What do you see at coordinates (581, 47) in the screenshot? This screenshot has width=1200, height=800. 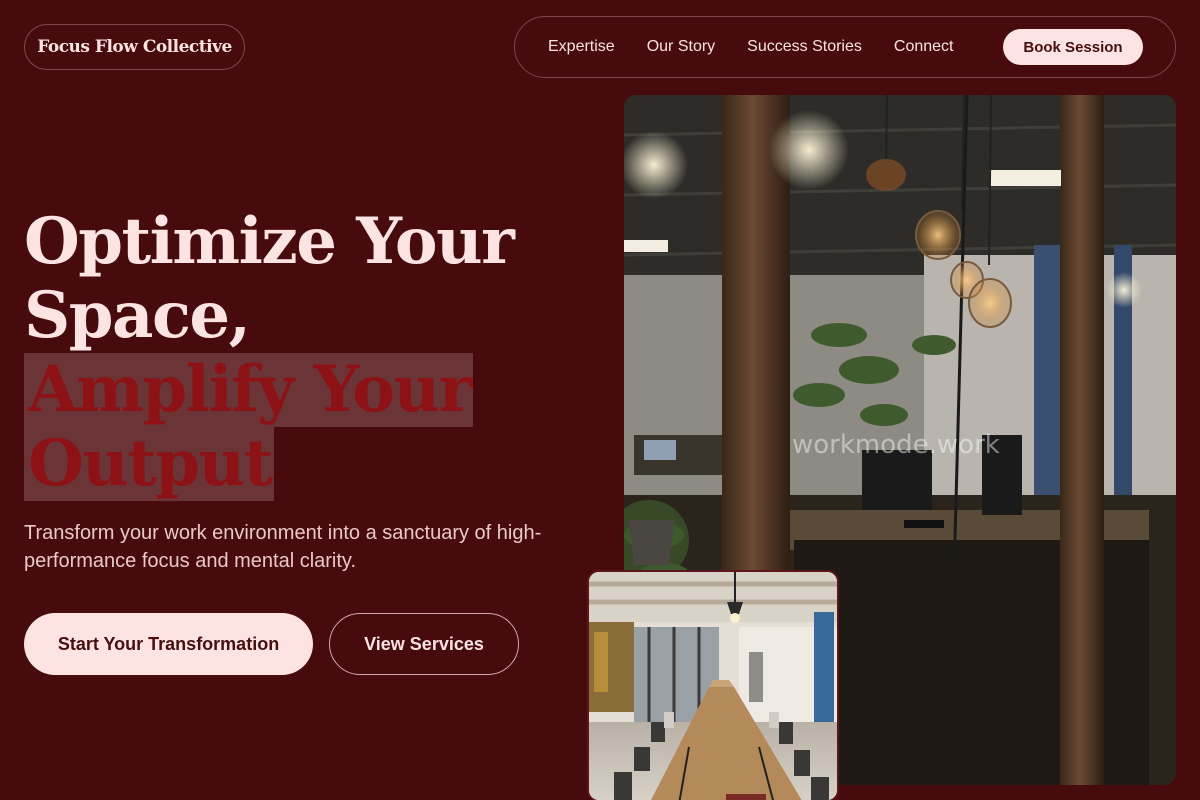 I see `nav-link-expertise: Expertise` at bounding box center [581, 47].